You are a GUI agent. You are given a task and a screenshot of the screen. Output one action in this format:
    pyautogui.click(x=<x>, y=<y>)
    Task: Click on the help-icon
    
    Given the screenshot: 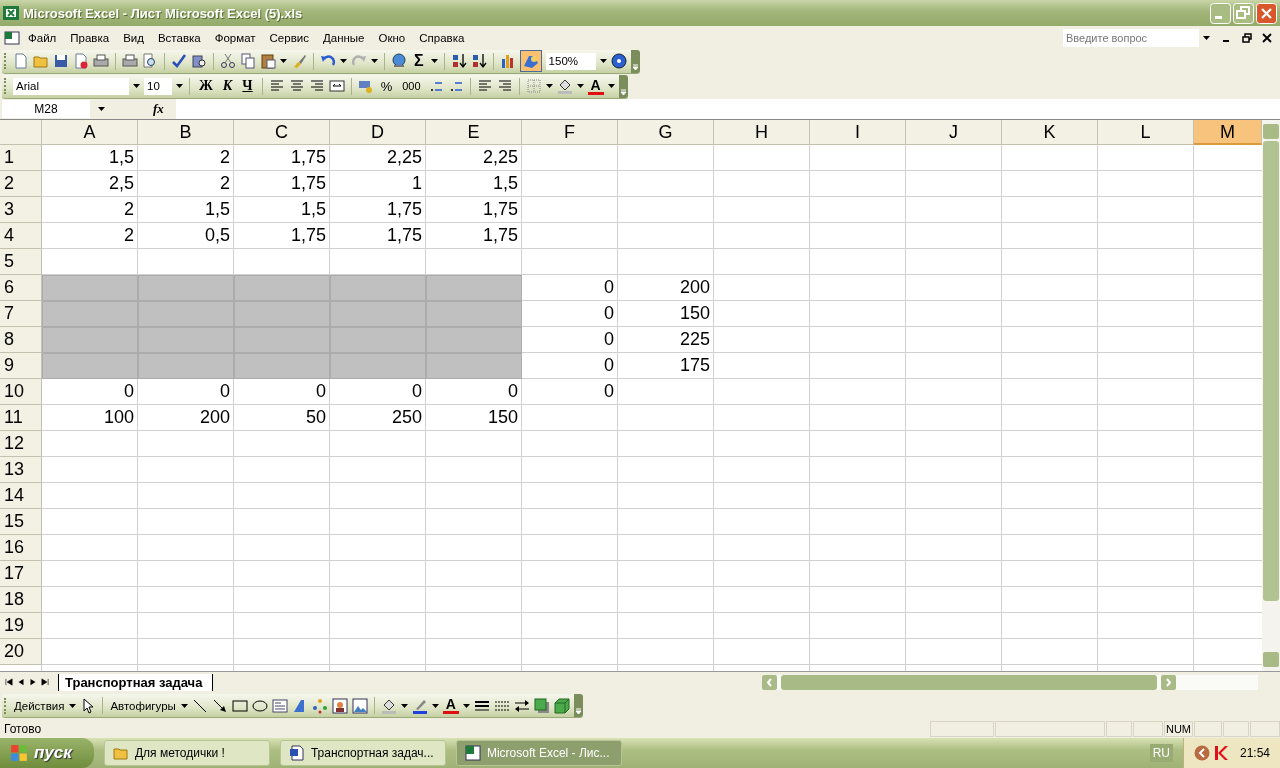 What is the action you would take?
    pyautogui.click(x=618, y=61)
    